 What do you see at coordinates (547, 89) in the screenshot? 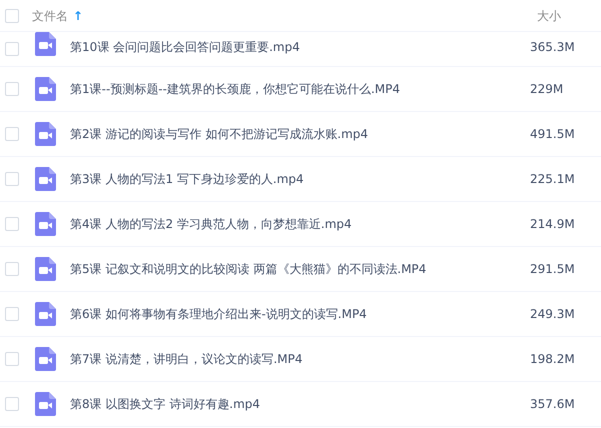
I see `file-size: 229M` at bounding box center [547, 89].